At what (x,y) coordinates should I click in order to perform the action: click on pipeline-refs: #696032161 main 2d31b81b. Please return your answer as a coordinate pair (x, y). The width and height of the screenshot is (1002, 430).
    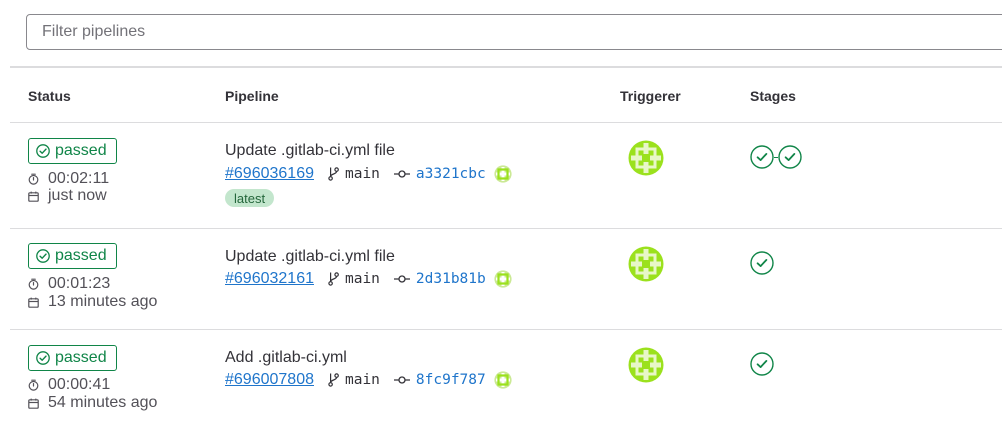
    Looking at the image, I should click on (368, 279).